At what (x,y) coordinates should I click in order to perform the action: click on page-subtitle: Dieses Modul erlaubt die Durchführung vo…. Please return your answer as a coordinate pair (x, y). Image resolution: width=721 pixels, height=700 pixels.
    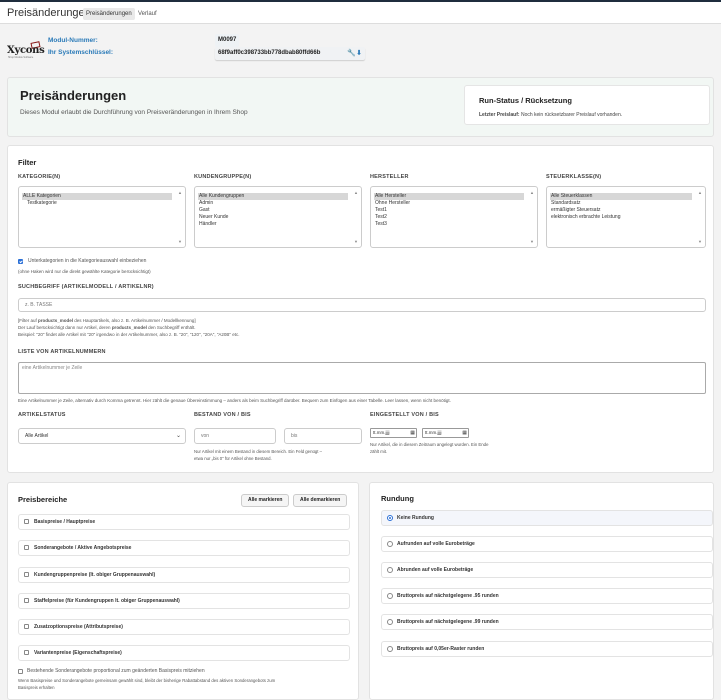
    Looking at the image, I should click on (134, 112).